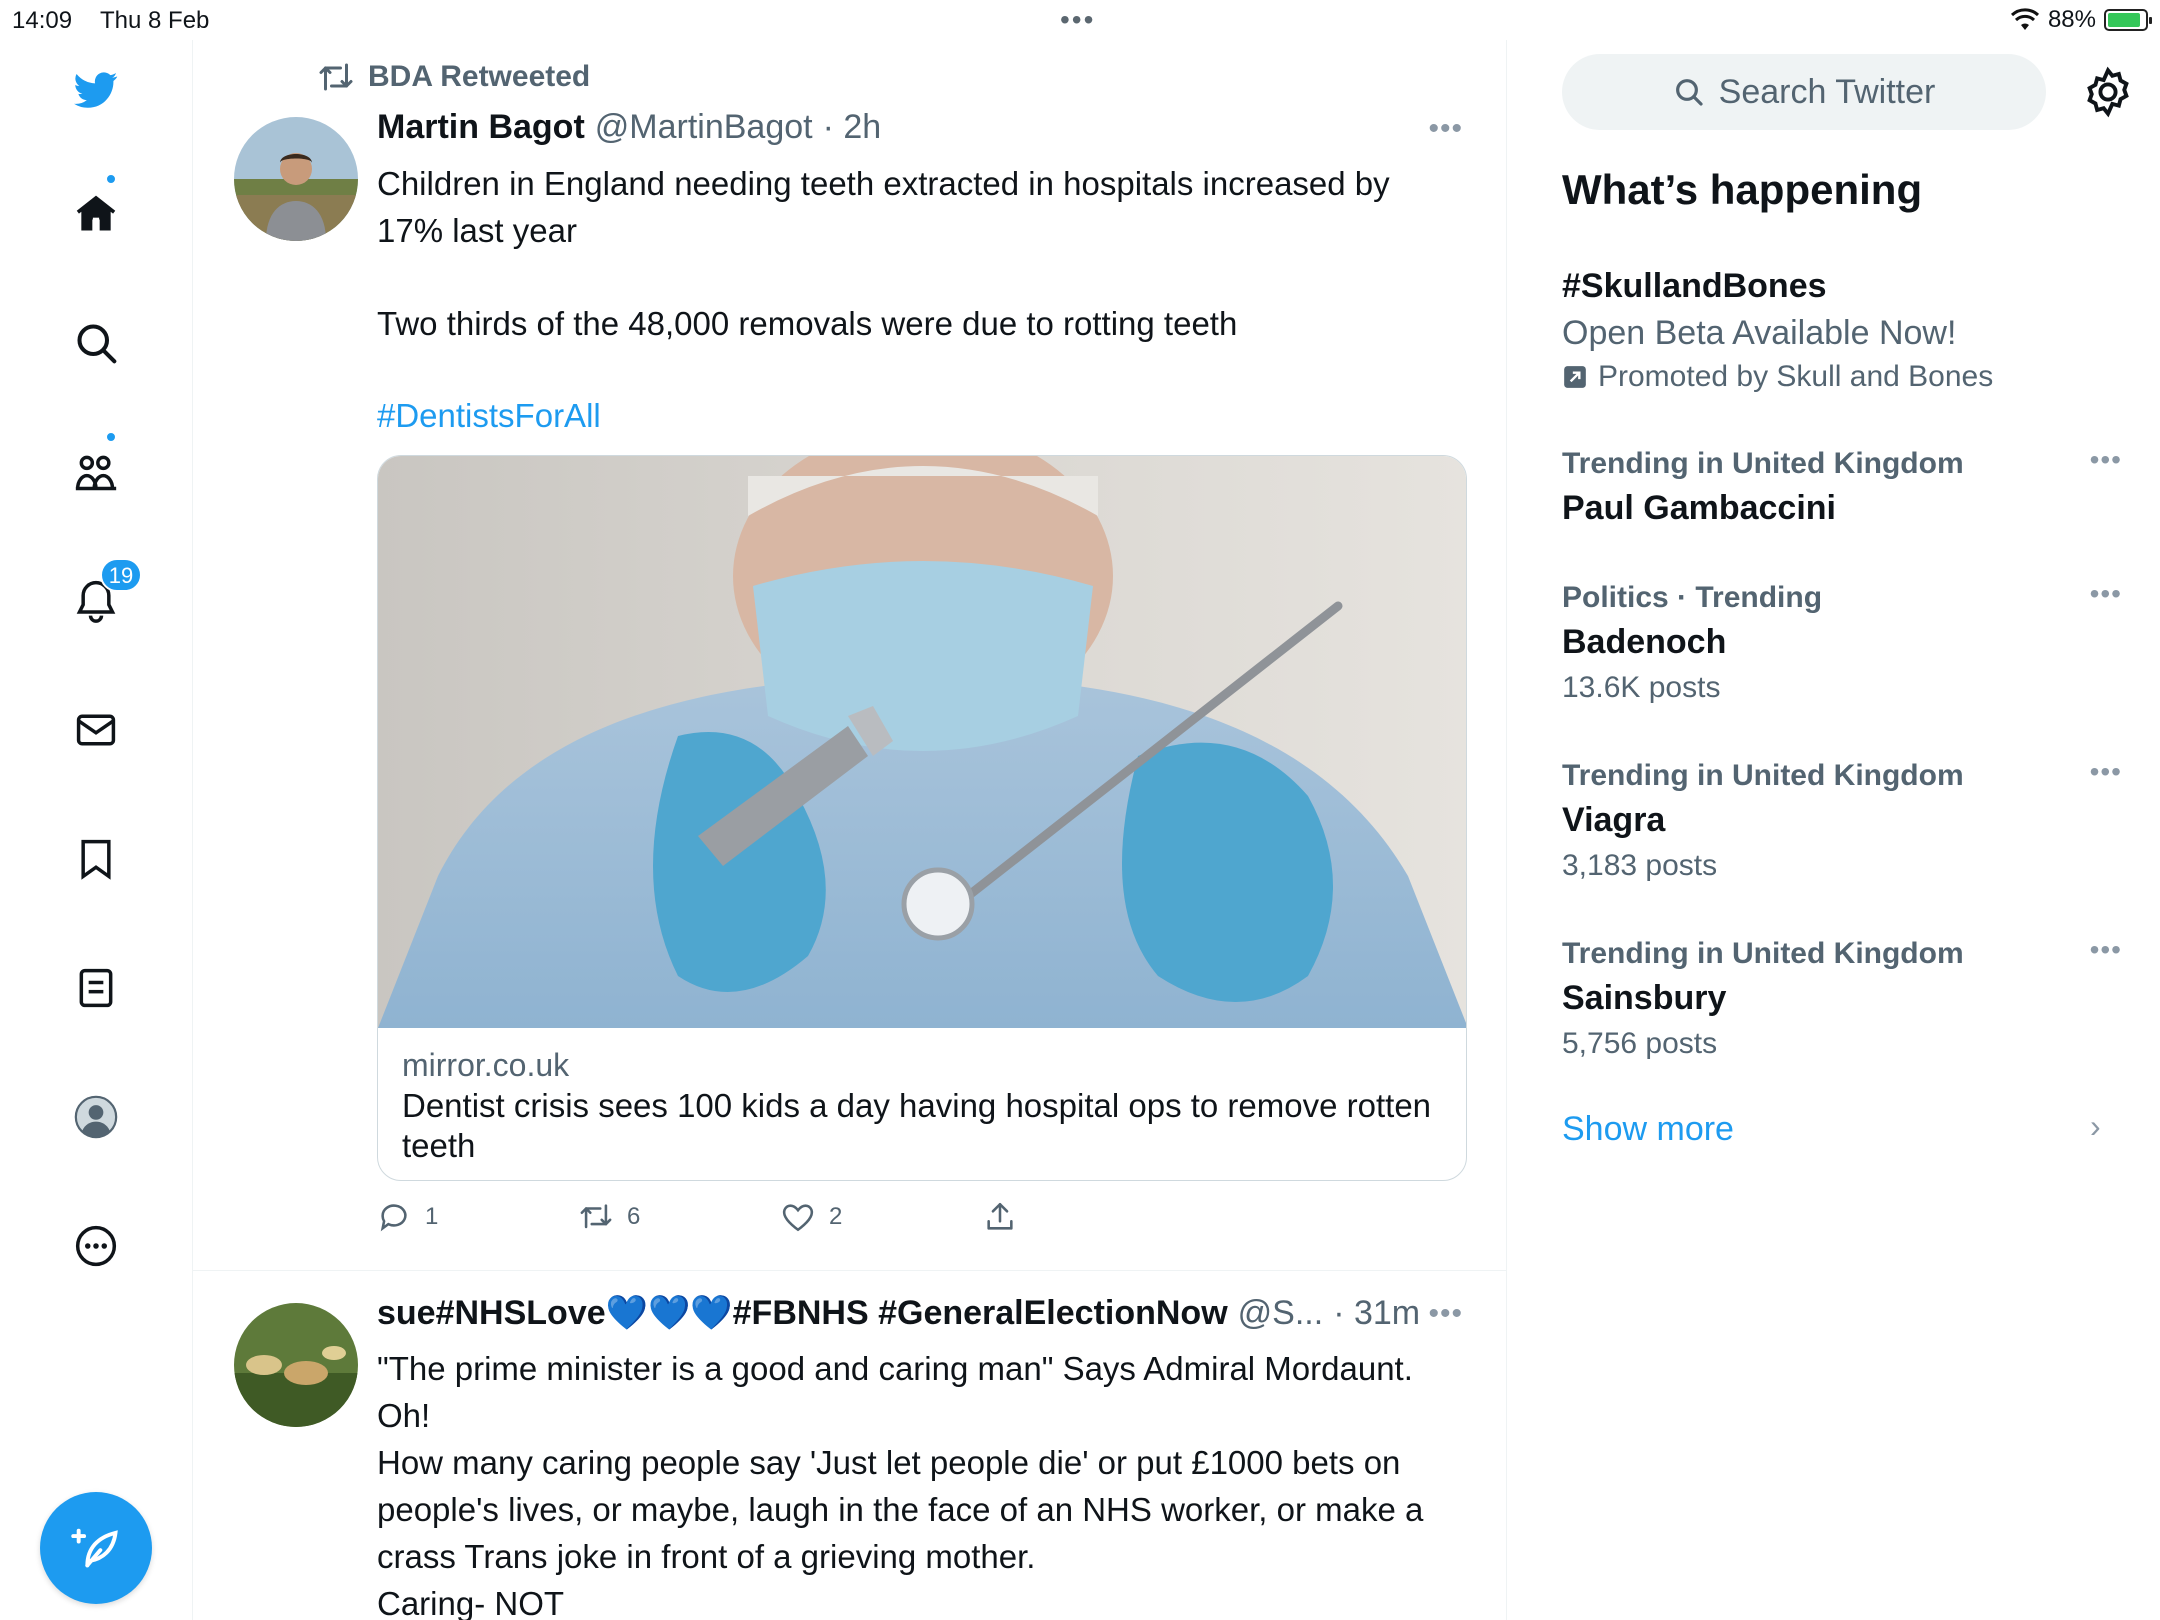  Describe the element at coordinates (1827, 91) in the screenshot. I see `search-placeholder: Search Twitter` at that location.